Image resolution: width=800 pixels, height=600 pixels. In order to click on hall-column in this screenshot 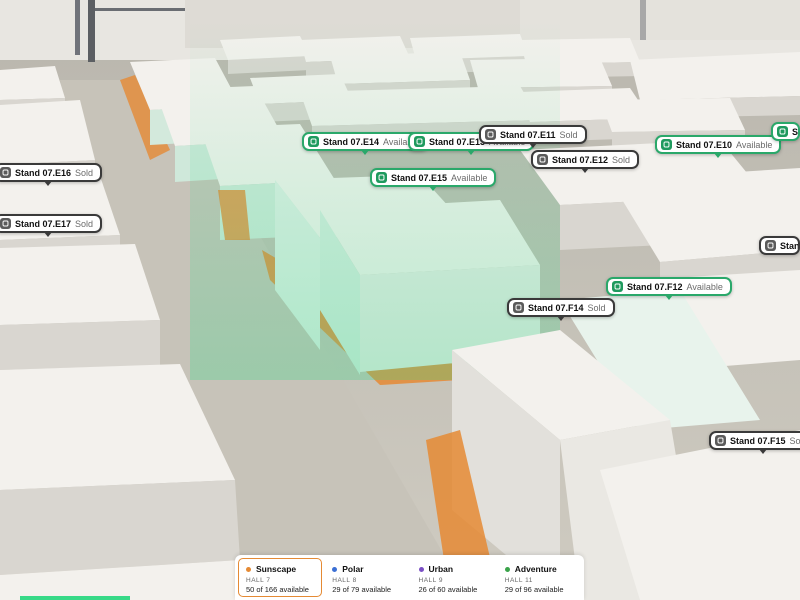, I will do `click(91, 31)`.